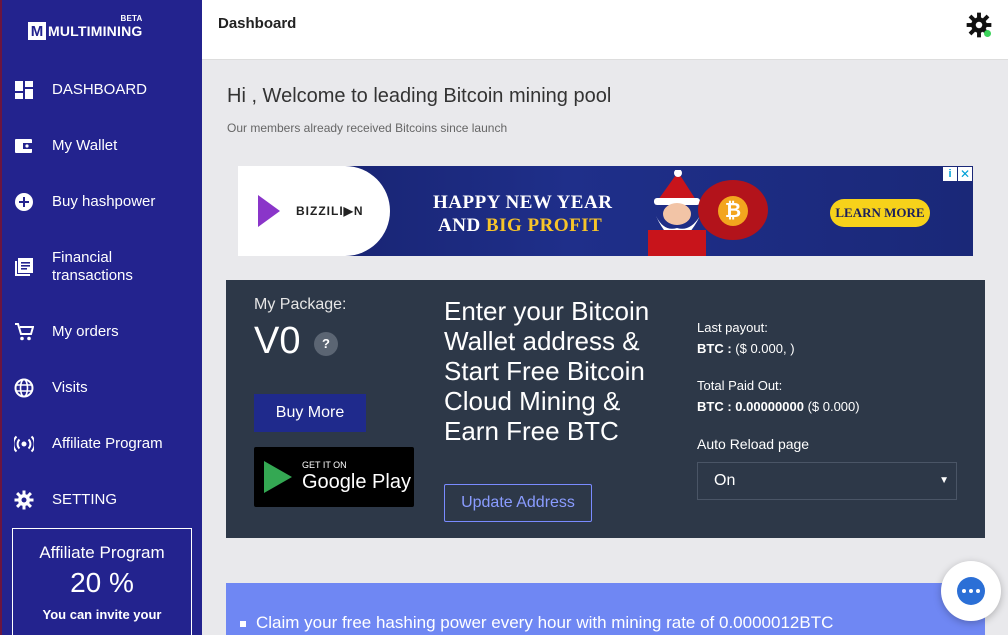 Image resolution: width=1008 pixels, height=635 pixels. I want to click on ad-brand-play-icon, so click(269, 211).